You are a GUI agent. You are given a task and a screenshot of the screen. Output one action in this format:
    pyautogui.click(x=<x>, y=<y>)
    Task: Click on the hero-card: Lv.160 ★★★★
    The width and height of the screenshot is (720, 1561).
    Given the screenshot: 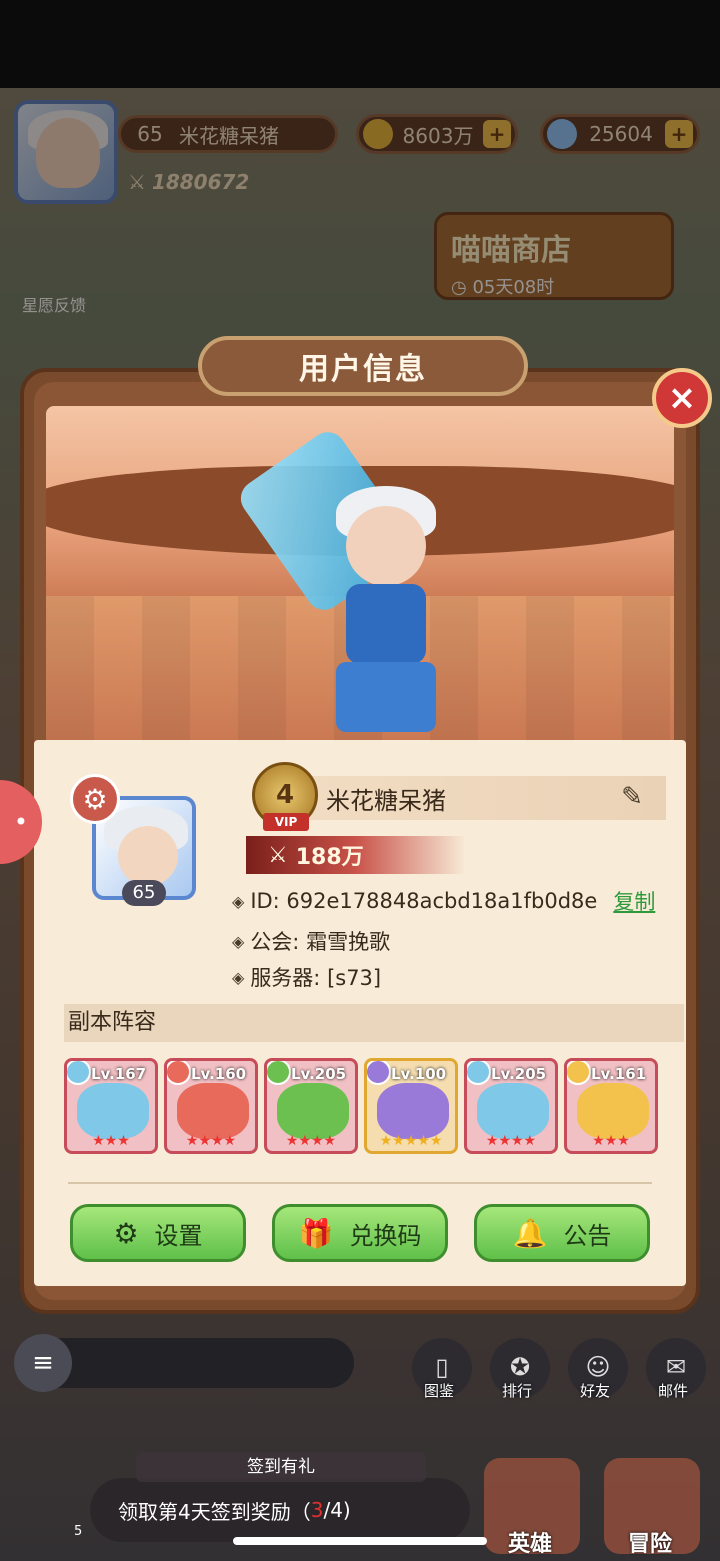 What is the action you would take?
    pyautogui.click(x=211, y=1106)
    